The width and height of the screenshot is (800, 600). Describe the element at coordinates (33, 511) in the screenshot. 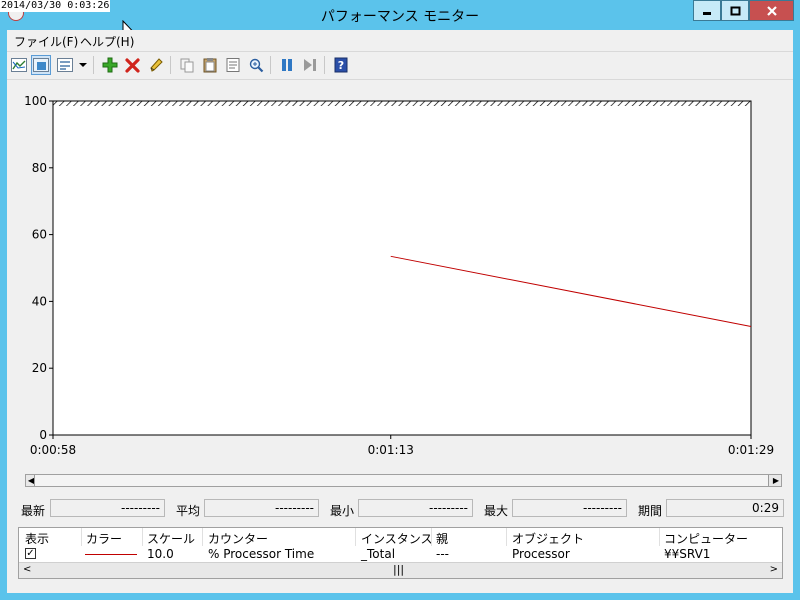

I see `stat-latest-label: 最新` at that location.